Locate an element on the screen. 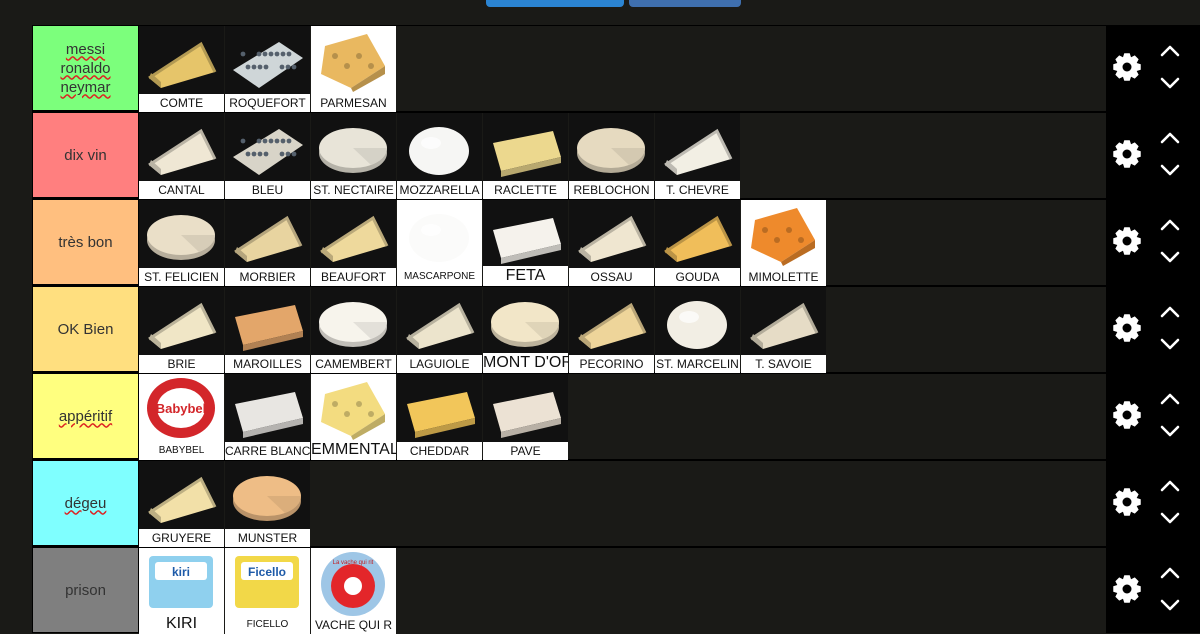  cheese-caption: EMMENTAL is located at coordinates (353, 450).